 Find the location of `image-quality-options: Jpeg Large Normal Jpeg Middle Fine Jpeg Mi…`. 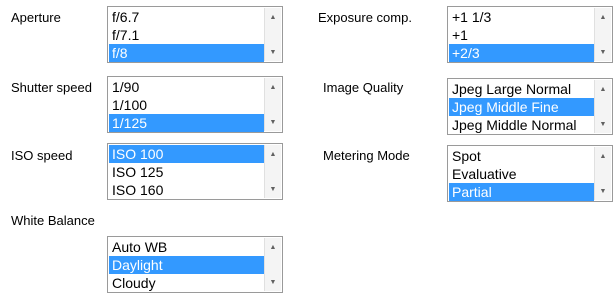

image-quality-options: Jpeg Large Normal Jpeg Middle Fine Jpeg Mi… is located at coordinates (521, 106).